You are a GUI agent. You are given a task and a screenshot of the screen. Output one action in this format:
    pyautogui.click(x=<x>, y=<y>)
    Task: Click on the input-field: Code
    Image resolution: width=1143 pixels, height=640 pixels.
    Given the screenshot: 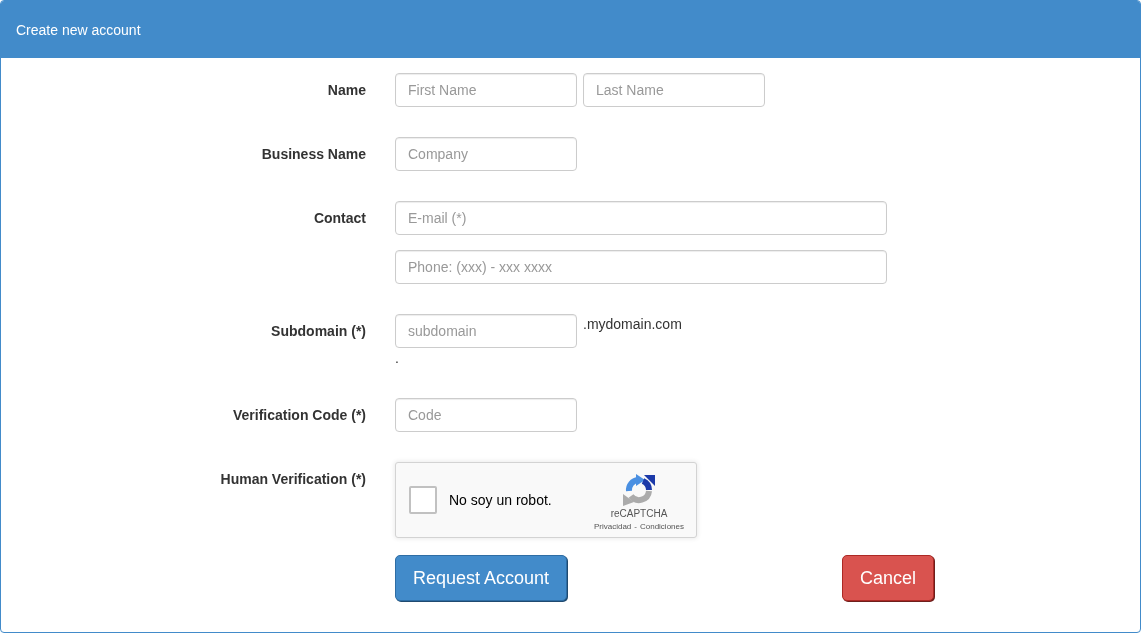 What is the action you would take?
    pyautogui.click(x=486, y=415)
    